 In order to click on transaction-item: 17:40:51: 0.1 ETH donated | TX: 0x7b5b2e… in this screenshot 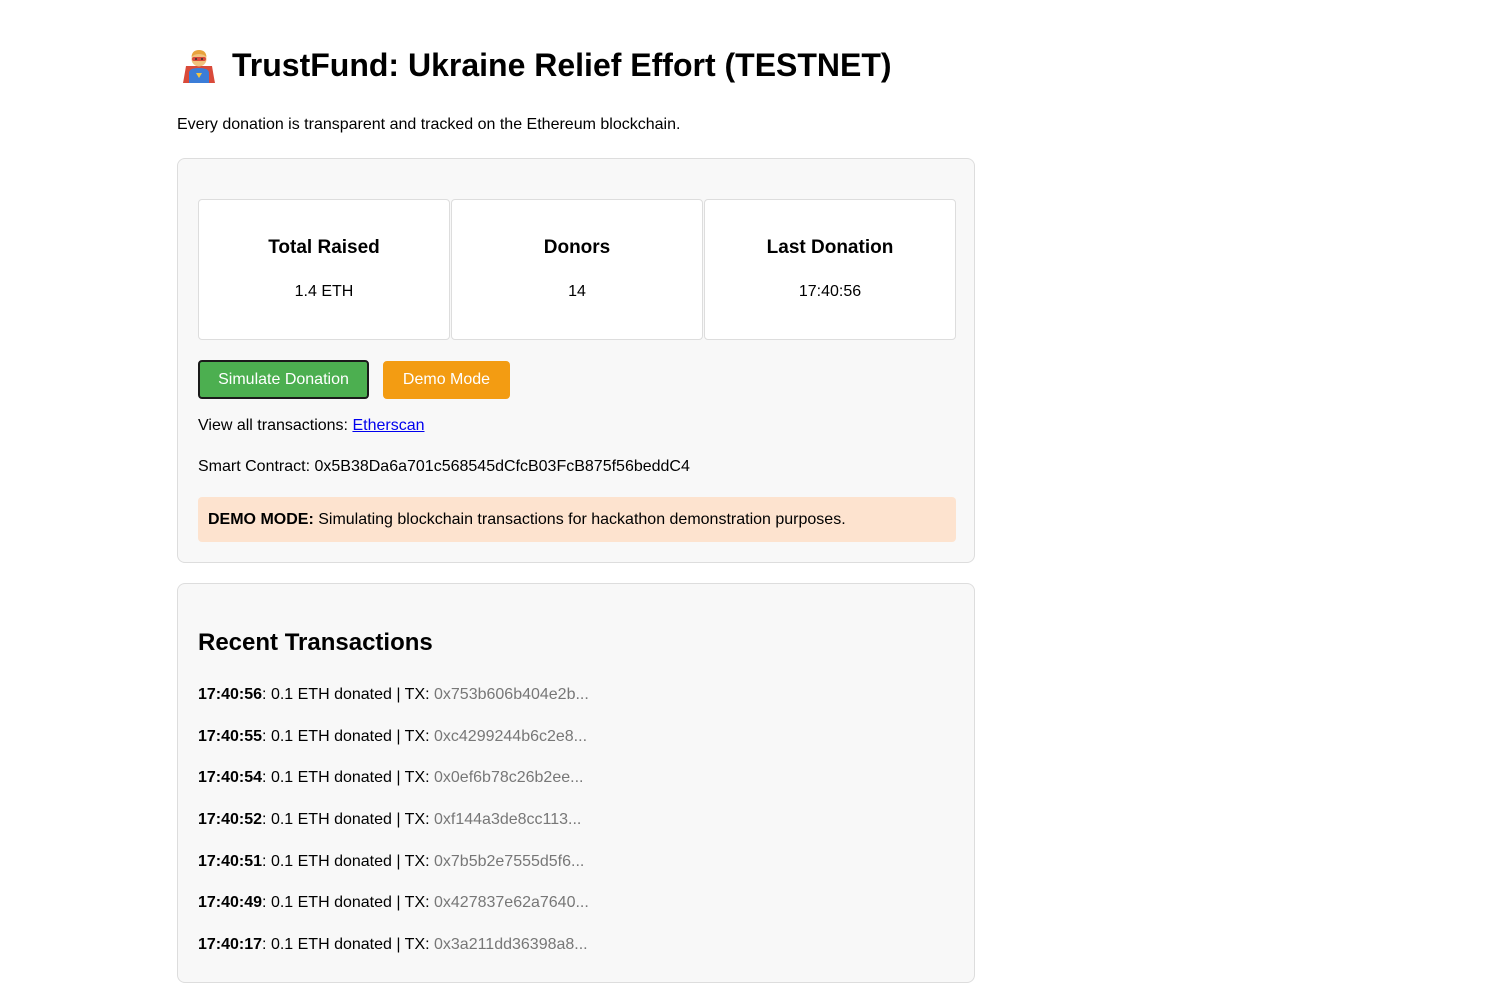, I will do `click(393, 873)`.